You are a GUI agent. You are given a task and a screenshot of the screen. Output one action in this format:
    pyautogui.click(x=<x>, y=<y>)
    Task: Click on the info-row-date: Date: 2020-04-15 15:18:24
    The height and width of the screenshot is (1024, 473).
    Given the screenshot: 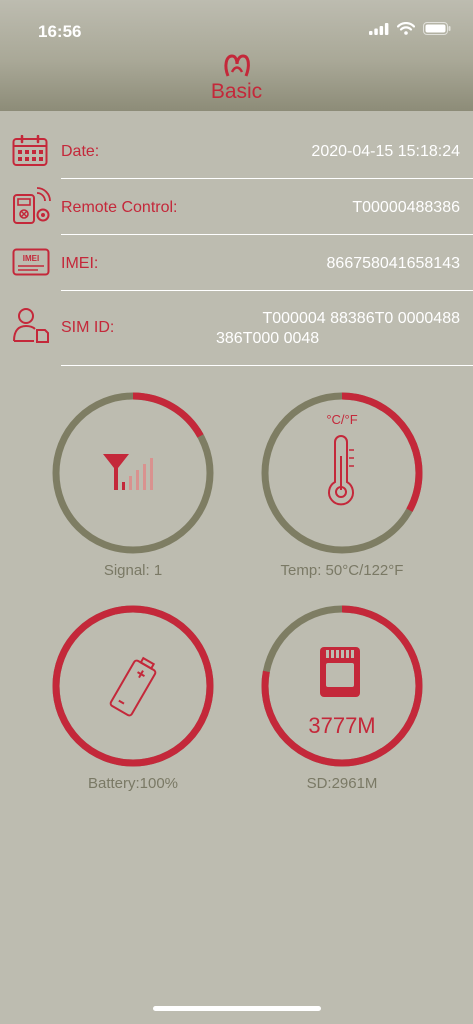 What is the action you would take?
    pyautogui.click(x=236, y=145)
    